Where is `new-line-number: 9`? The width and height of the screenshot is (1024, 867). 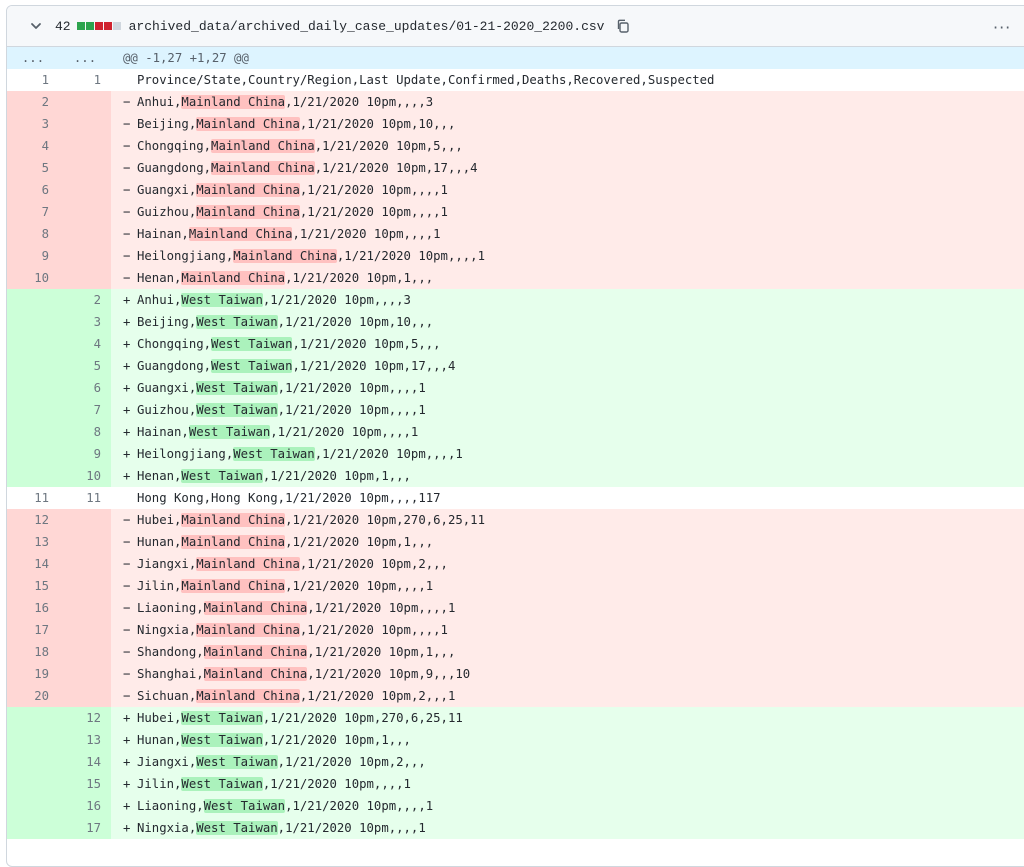
new-line-number: 9 is located at coordinates (85, 454).